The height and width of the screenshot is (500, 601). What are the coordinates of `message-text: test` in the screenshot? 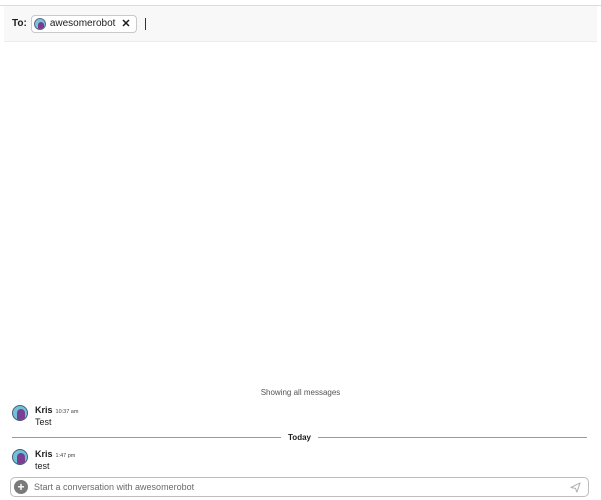 It's located at (42, 466).